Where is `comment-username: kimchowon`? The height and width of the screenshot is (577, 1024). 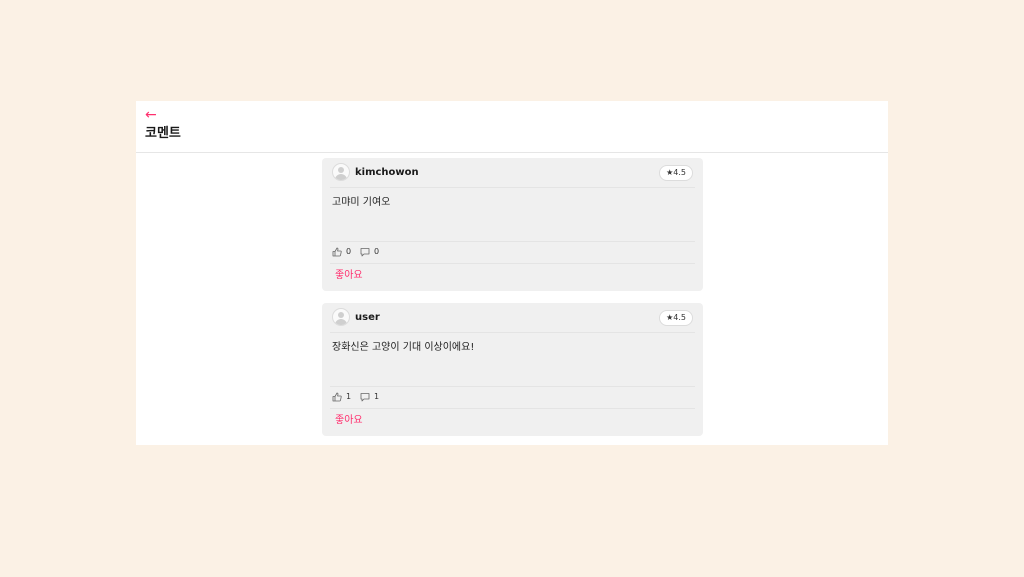 comment-username: kimchowon is located at coordinates (387, 172).